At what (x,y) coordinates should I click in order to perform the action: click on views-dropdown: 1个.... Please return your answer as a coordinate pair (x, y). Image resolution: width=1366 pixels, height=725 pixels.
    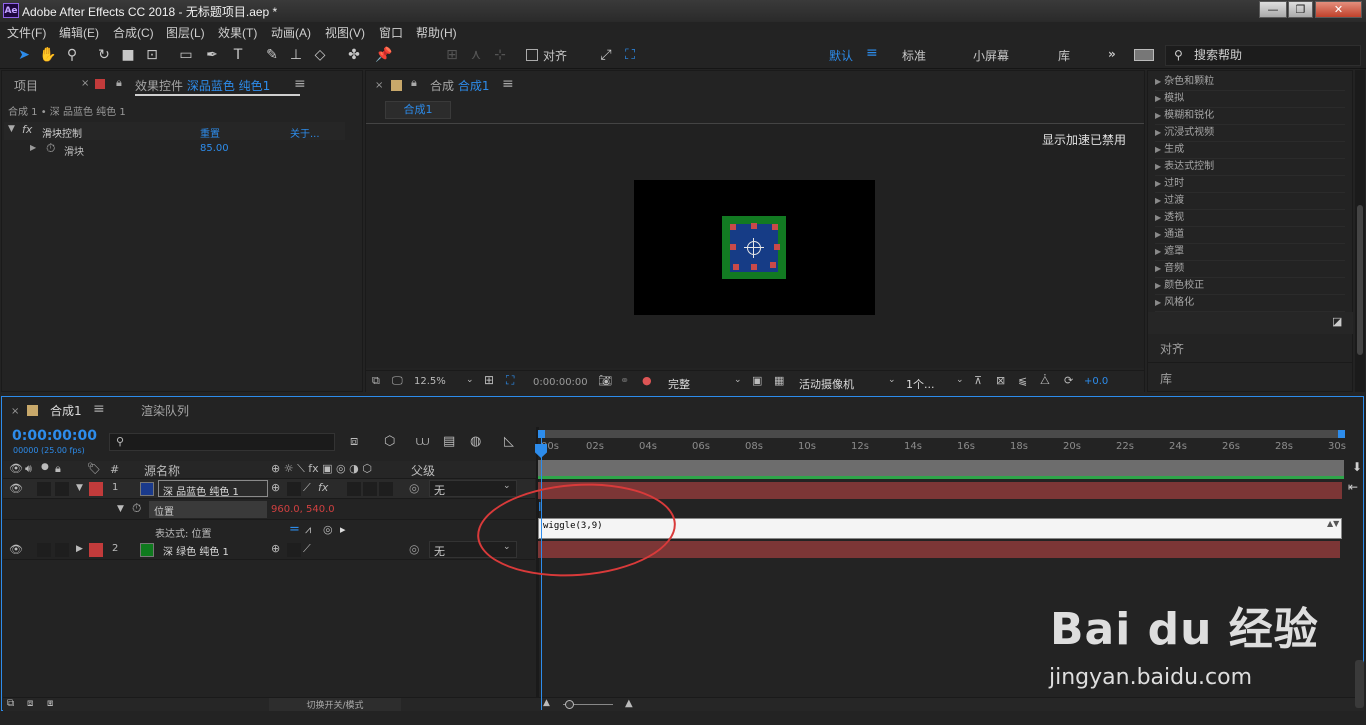
    Looking at the image, I should click on (920, 384).